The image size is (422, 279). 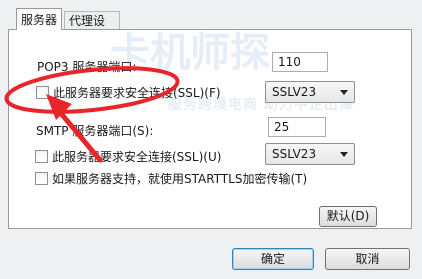 I want to click on pop3-ssl-label: 此服务器要求安全连接(SSL)(F), so click(x=137, y=93).